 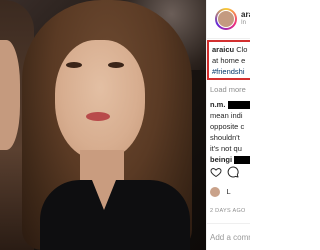 I want to click on caption-hashtag: #friendshi, so click(x=231, y=71).